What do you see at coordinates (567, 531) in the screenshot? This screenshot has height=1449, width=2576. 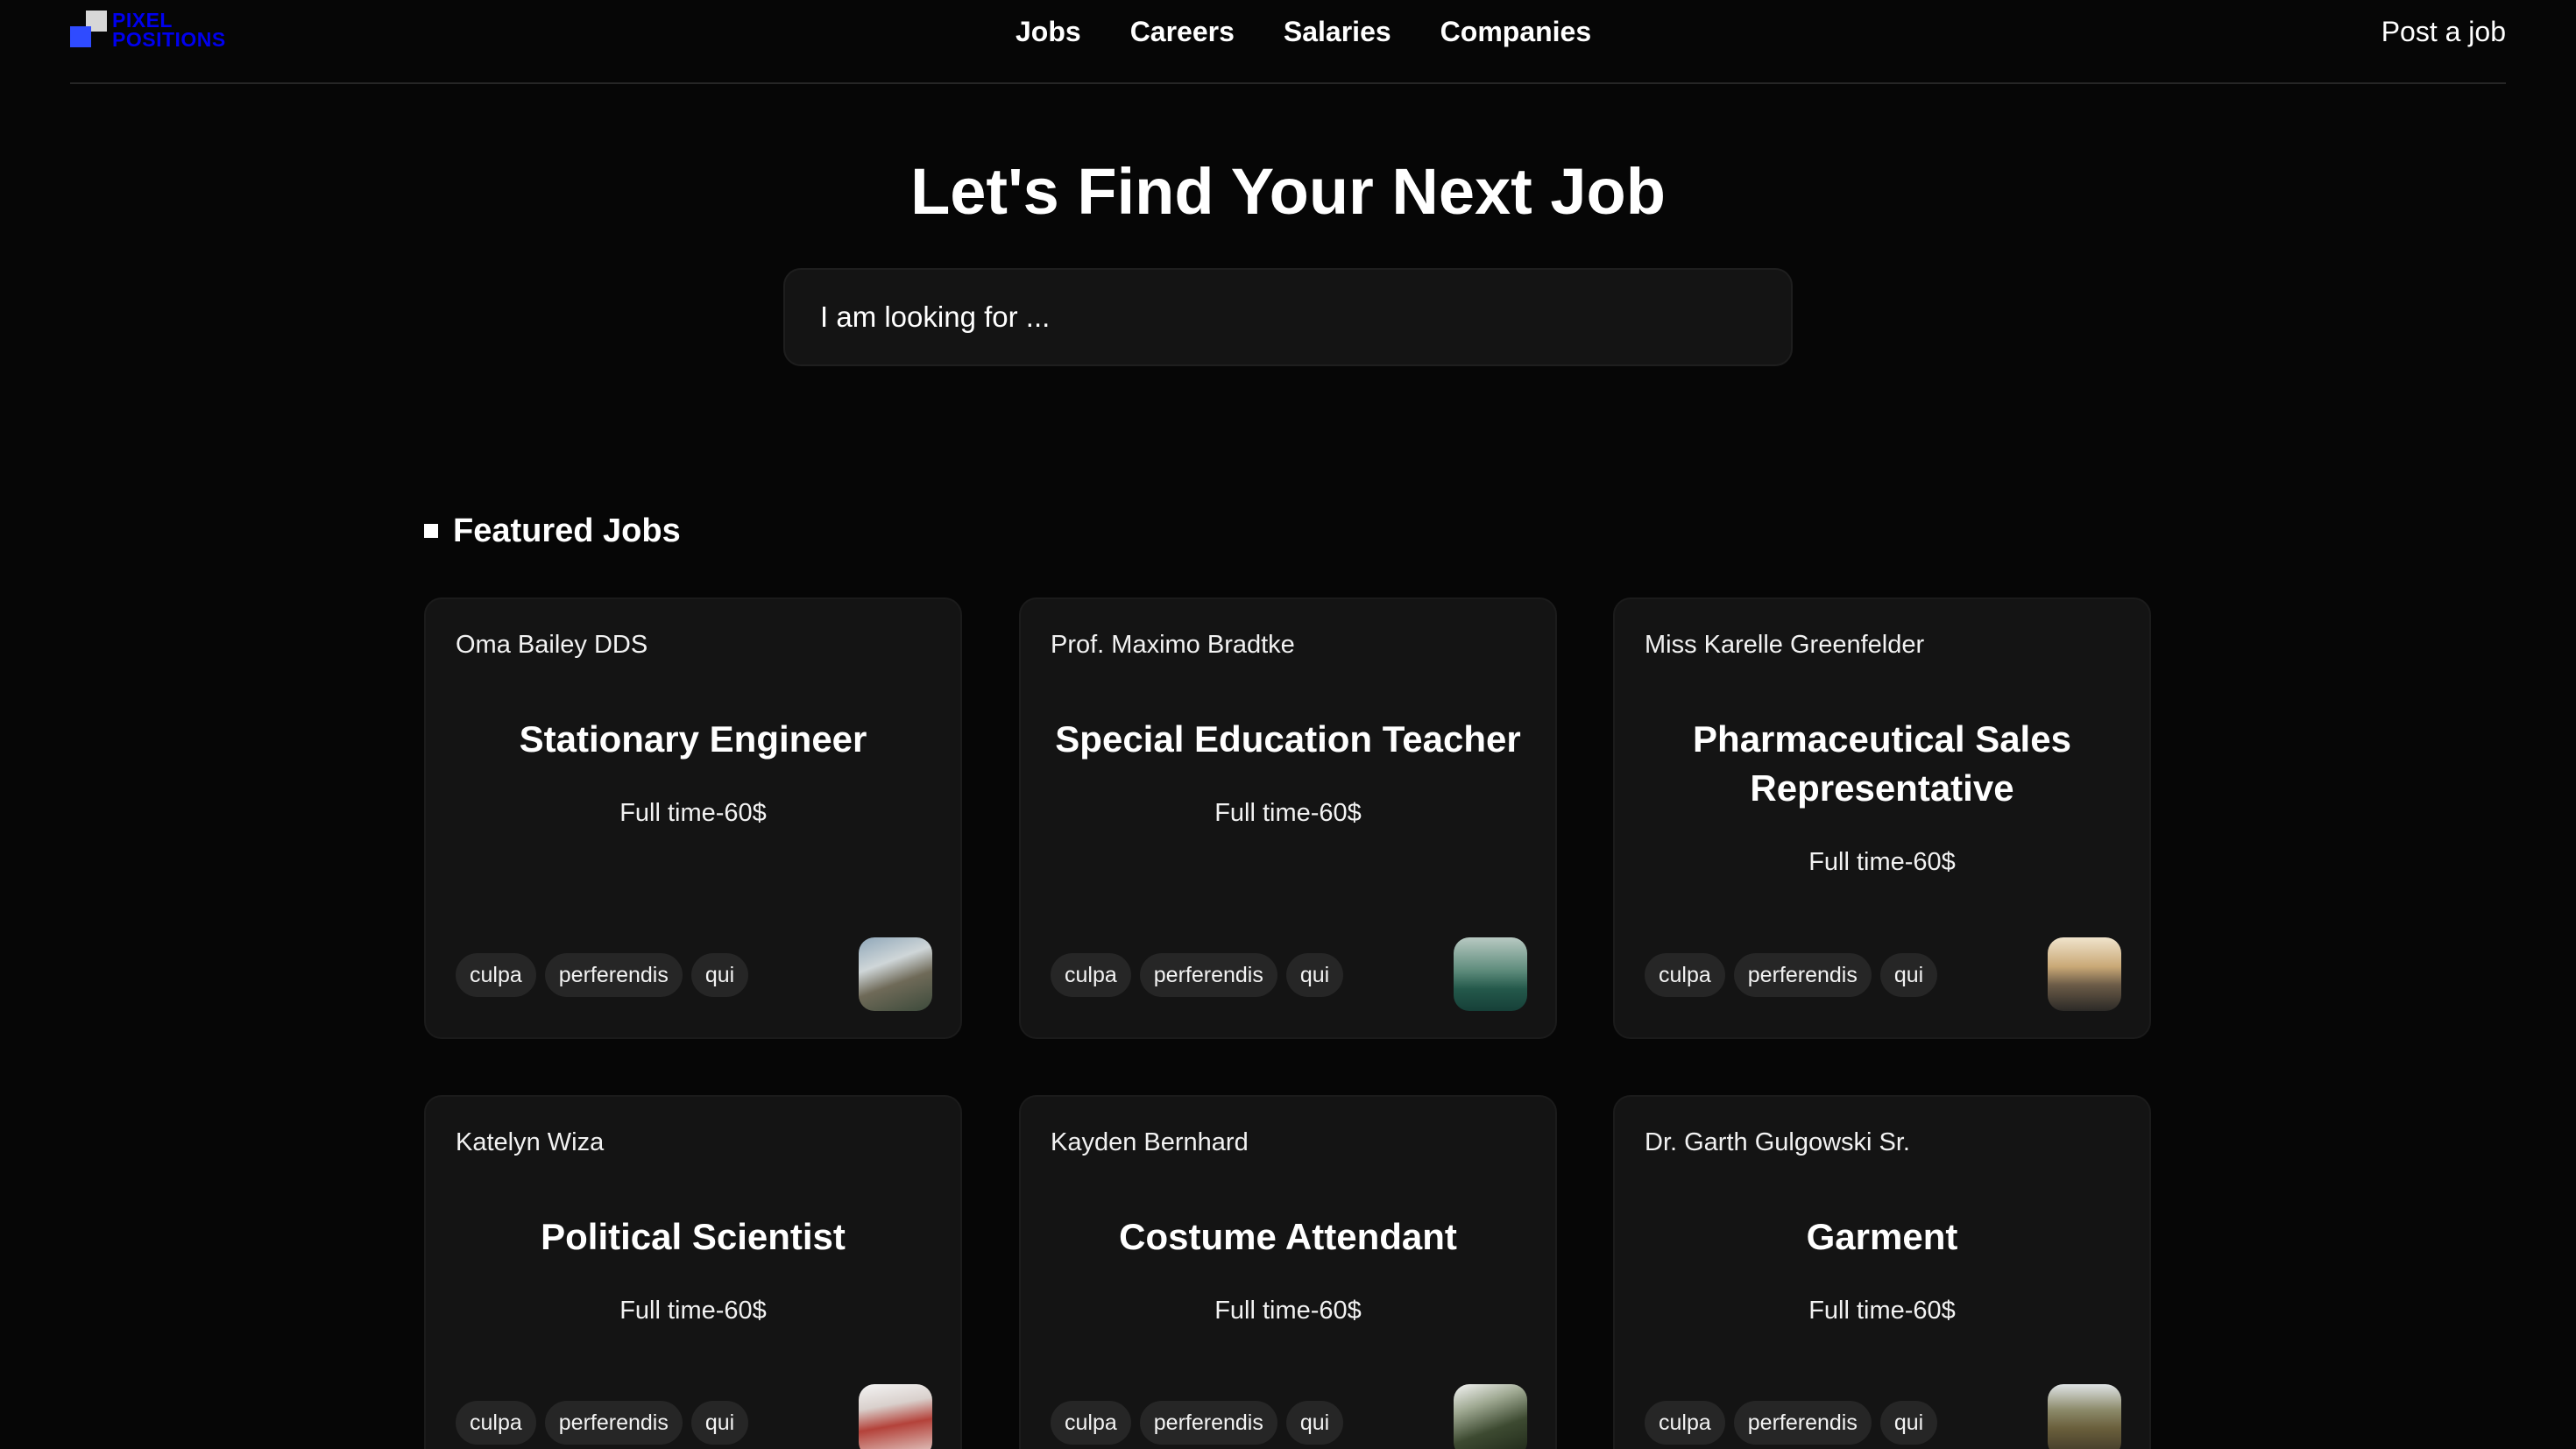 I see `featured-title: Featured Jobs` at bounding box center [567, 531].